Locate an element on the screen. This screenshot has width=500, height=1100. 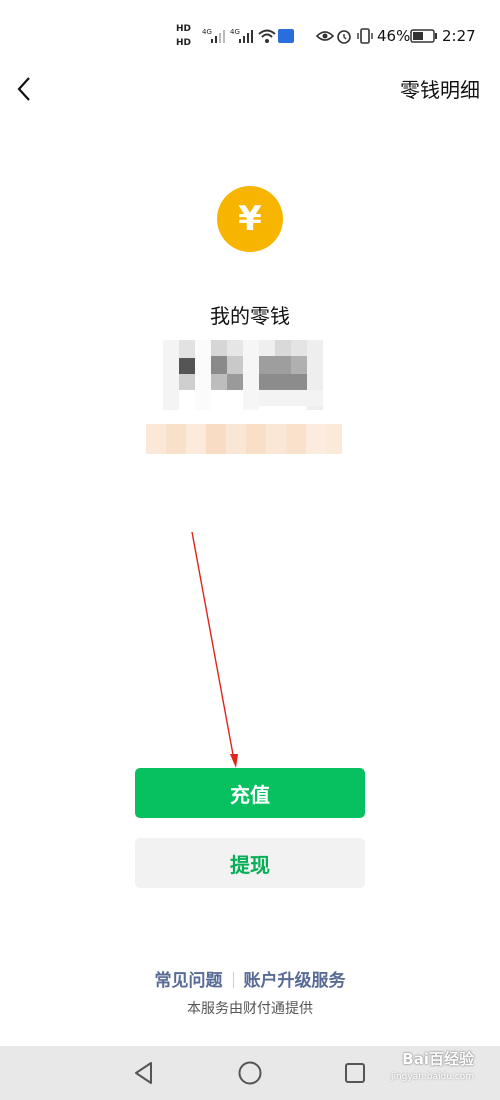
faq-link: 常见问题 is located at coordinates (189, 981).